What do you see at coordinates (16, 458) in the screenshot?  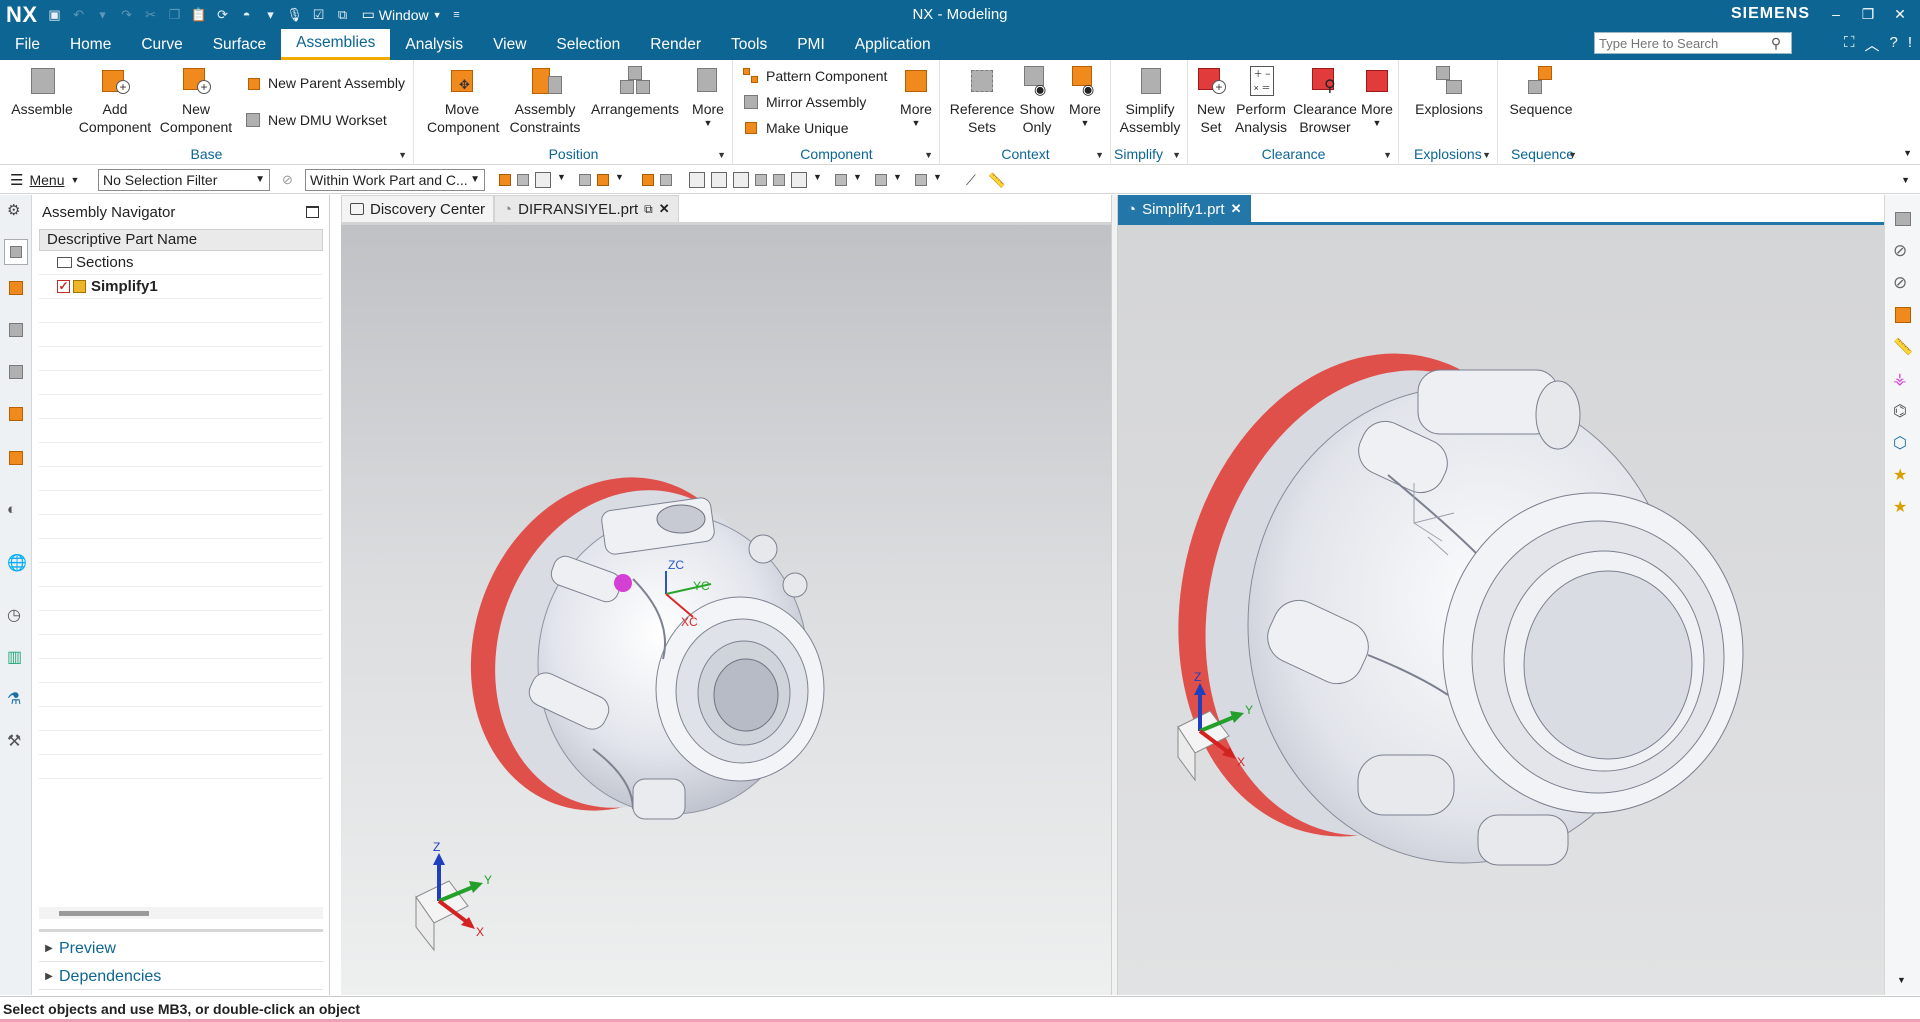 I see `roles-icon` at bounding box center [16, 458].